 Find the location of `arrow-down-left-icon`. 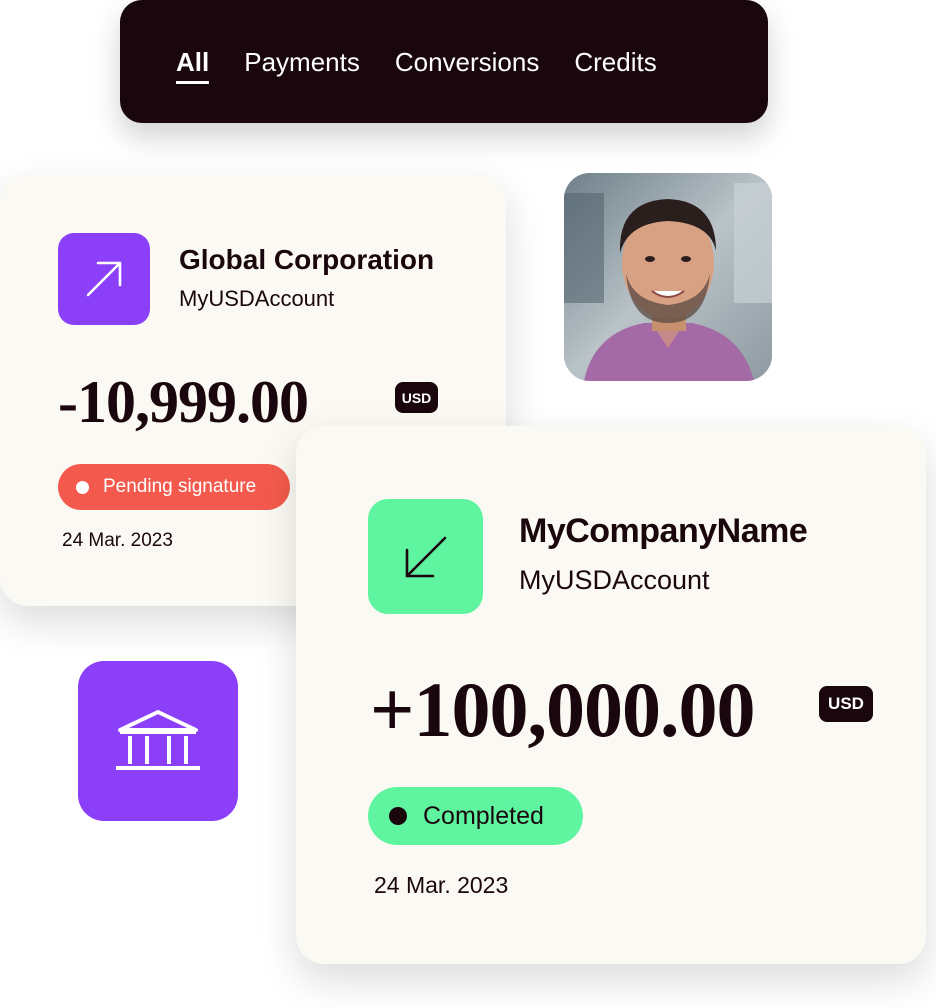

arrow-down-left-icon is located at coordinates (425, 556).